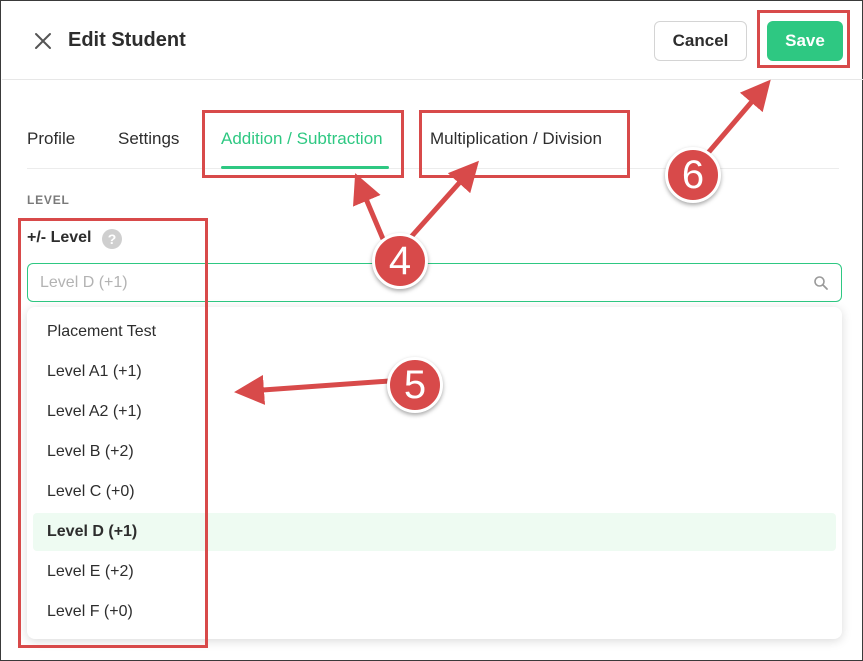  Describe the element at coordinates (432, 41) in the screenshot. I see `dialog-header: Edit Student Cancel Save` at that location.